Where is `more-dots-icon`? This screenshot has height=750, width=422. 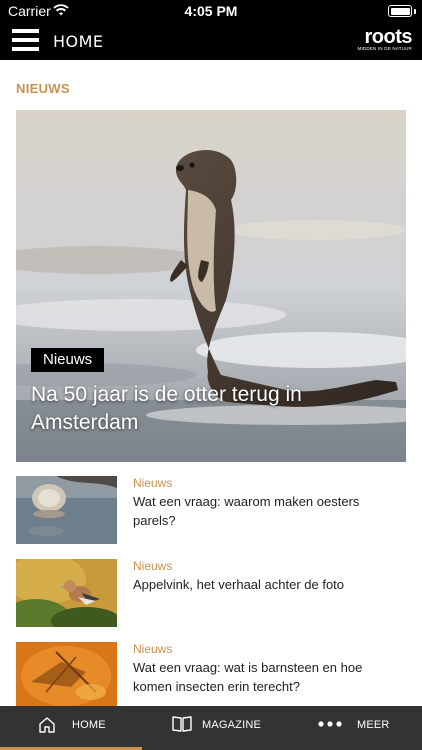
more-dots-icon is located at coordinates (330, 724).